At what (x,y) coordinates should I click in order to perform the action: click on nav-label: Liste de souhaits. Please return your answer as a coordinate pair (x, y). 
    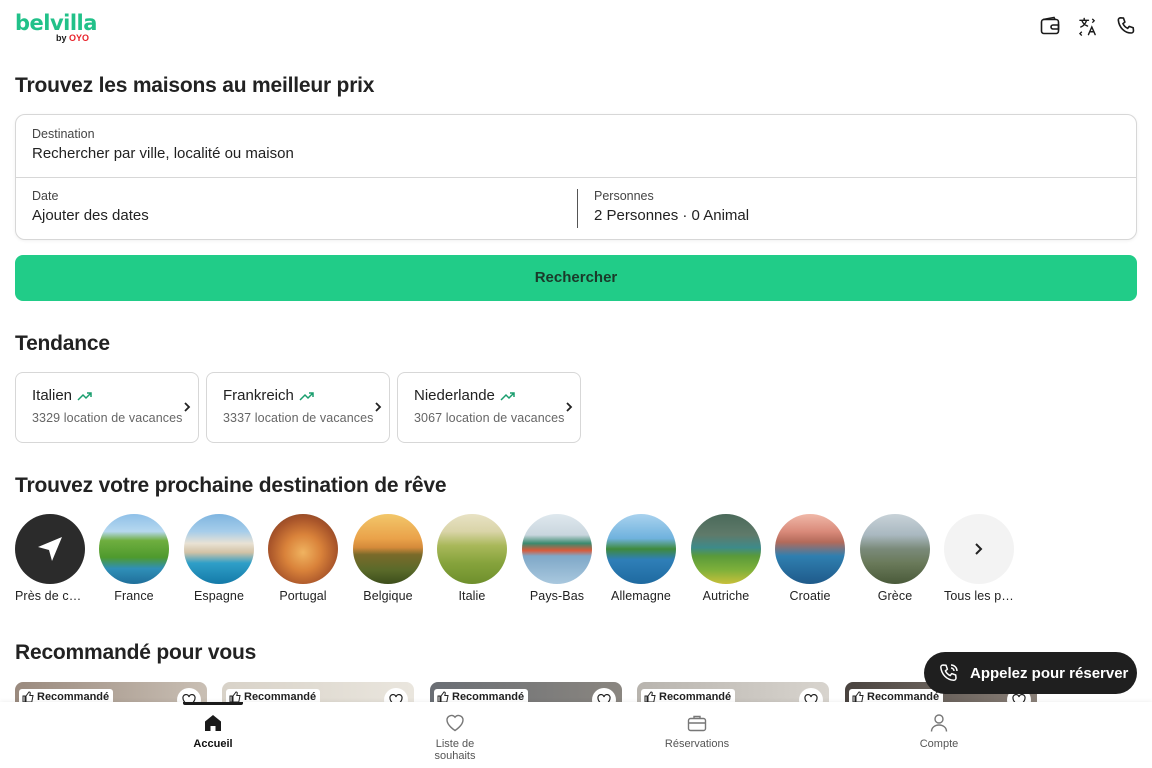
    Looking at the image, I should click on (455, 750).